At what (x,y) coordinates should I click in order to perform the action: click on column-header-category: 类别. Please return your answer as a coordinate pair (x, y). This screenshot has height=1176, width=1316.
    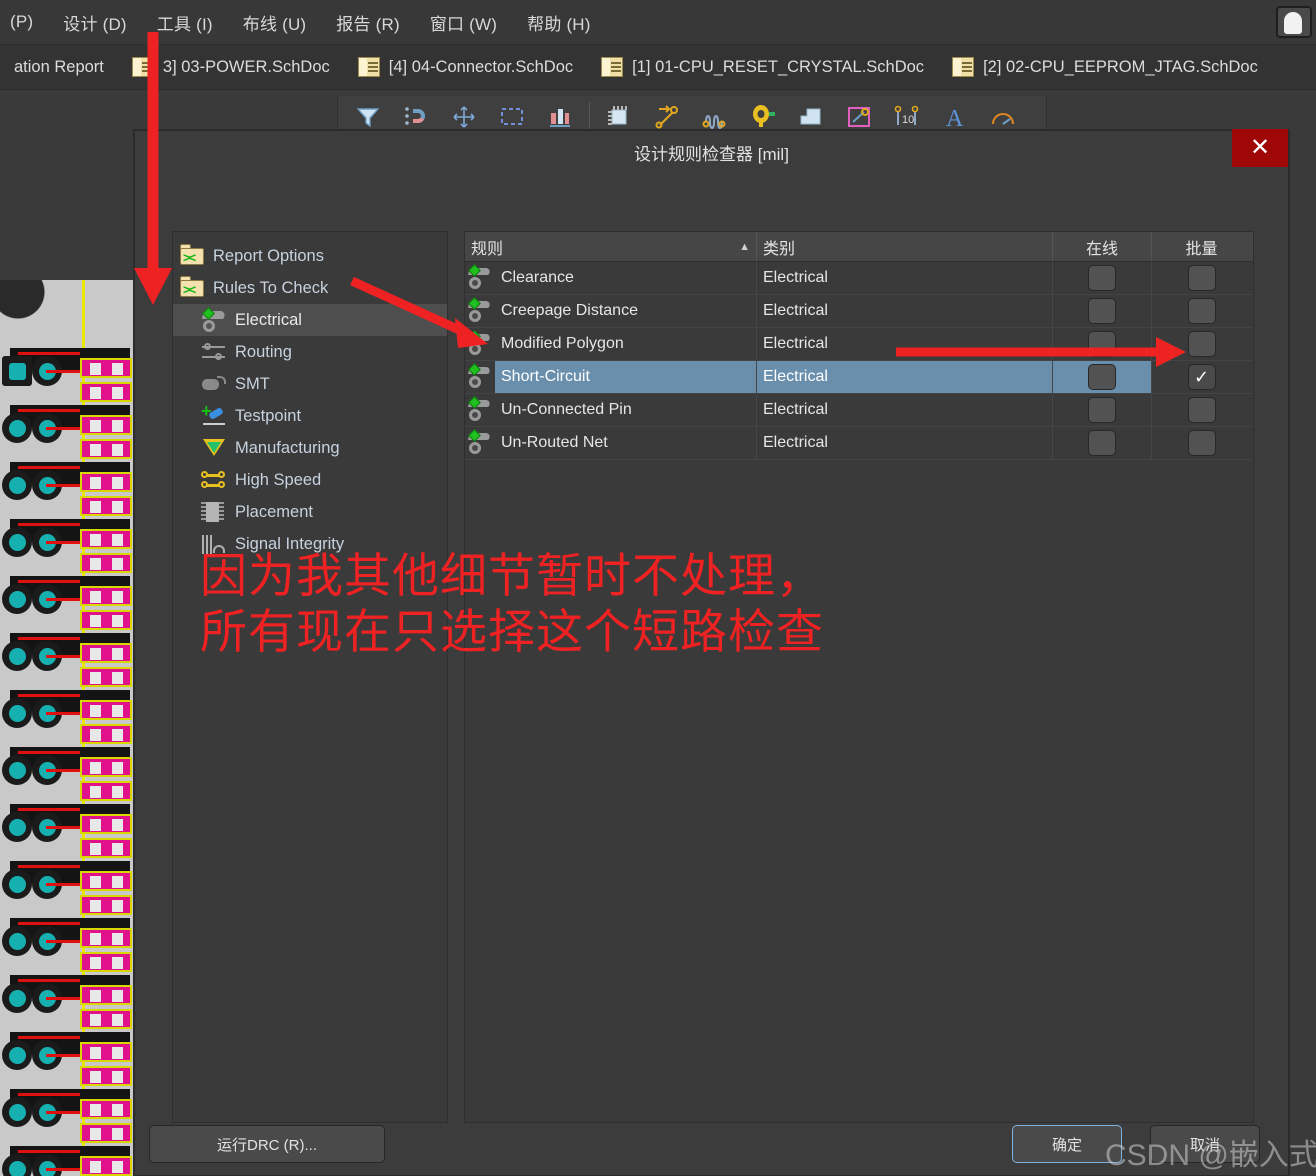
    Looking at the image, I should click on (905, 246).